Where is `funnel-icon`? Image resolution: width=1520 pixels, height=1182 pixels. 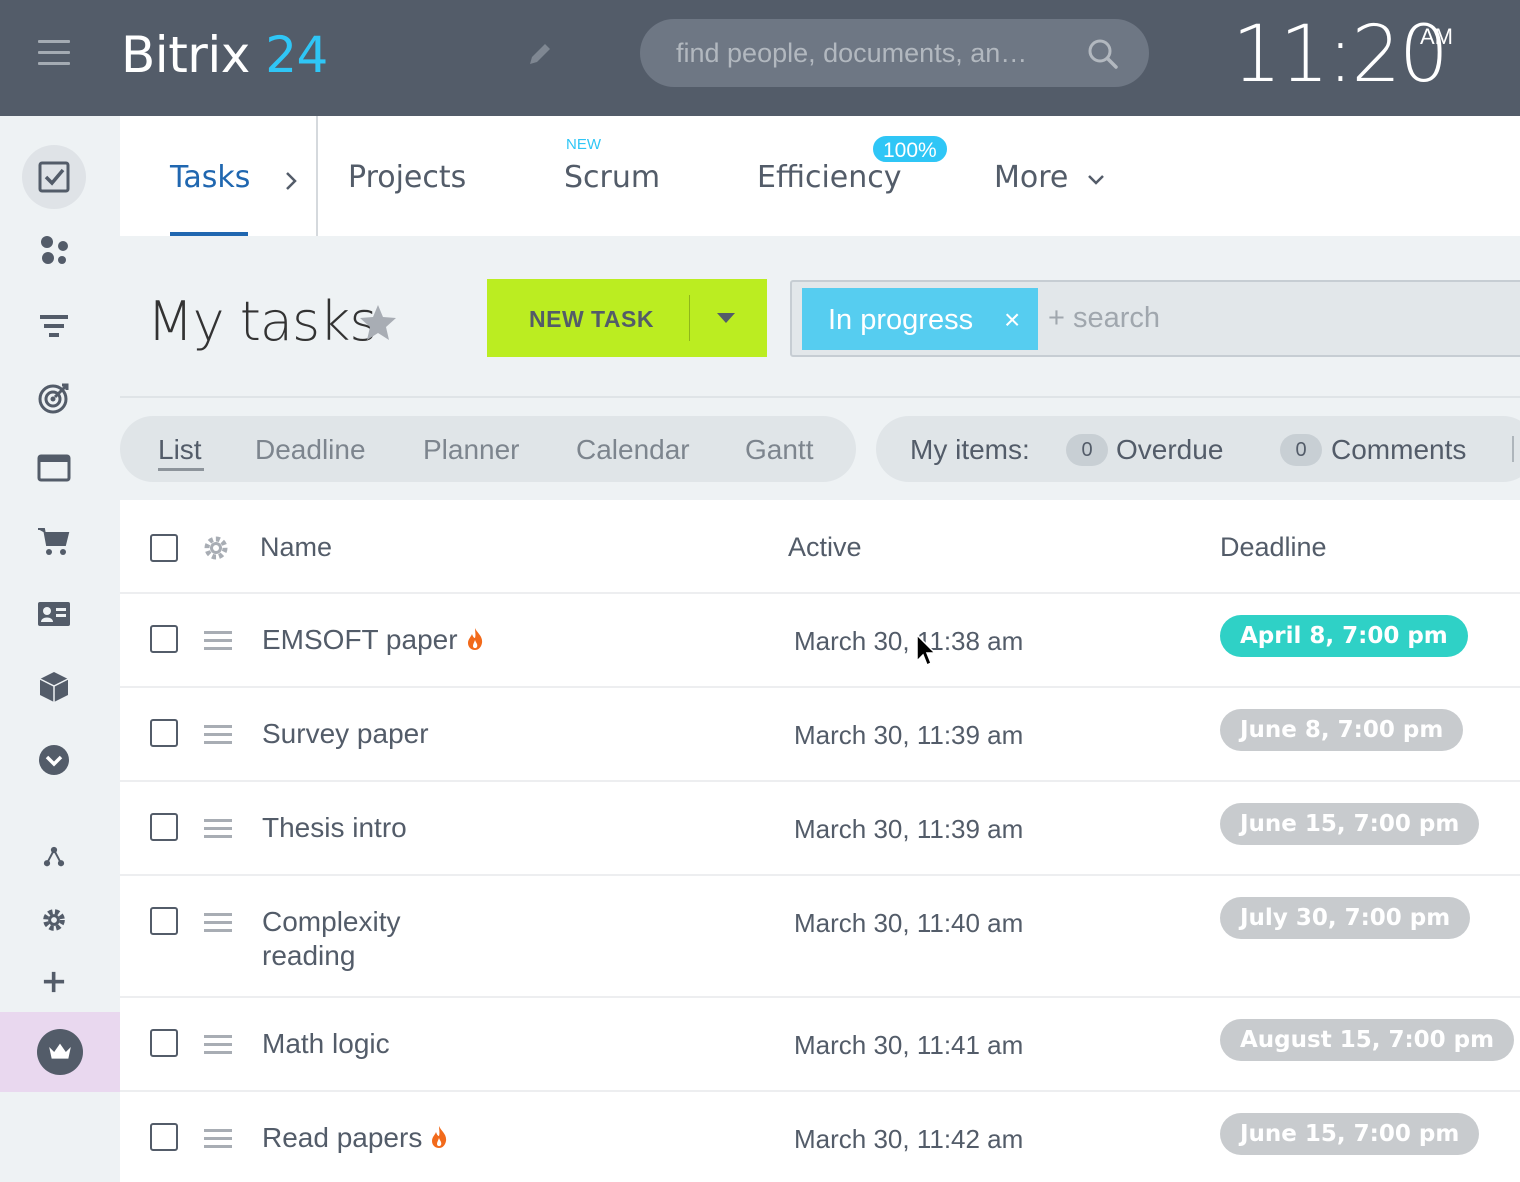 funnel-icon is located at coordinates (54, 326).